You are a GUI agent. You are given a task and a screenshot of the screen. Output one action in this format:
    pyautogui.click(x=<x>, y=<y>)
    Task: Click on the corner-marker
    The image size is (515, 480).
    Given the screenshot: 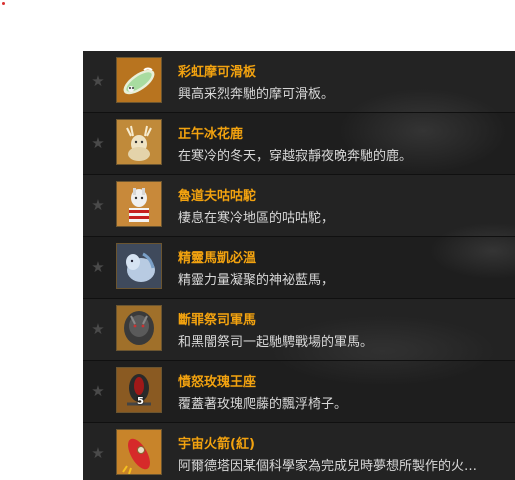 What is the action you would take?
    pyautogui.click(x=3, y=3)
    